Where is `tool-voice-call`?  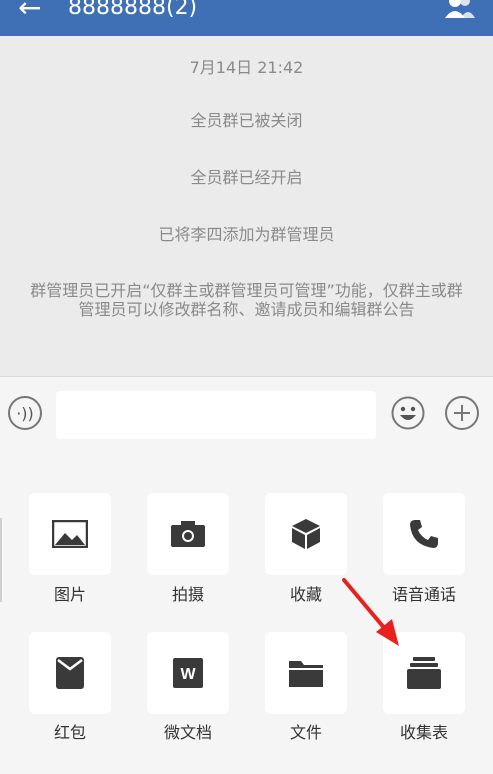
tool-voice-call is located at coordinates (424, 534).